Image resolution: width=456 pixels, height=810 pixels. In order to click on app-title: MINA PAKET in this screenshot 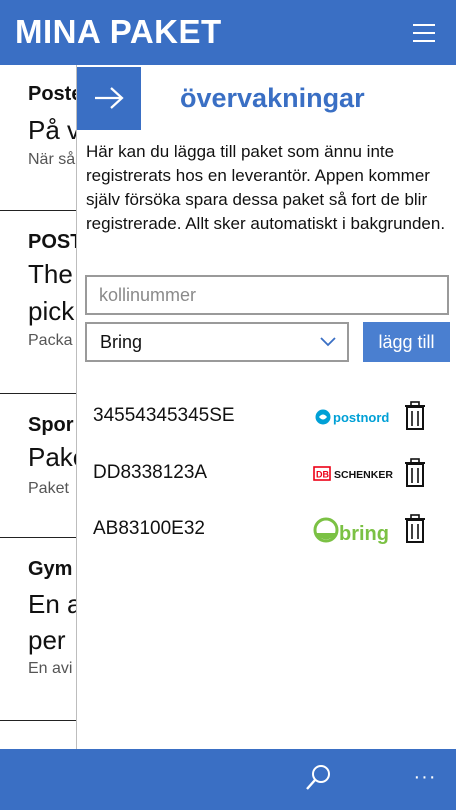, I will do `click(118, 31)`.